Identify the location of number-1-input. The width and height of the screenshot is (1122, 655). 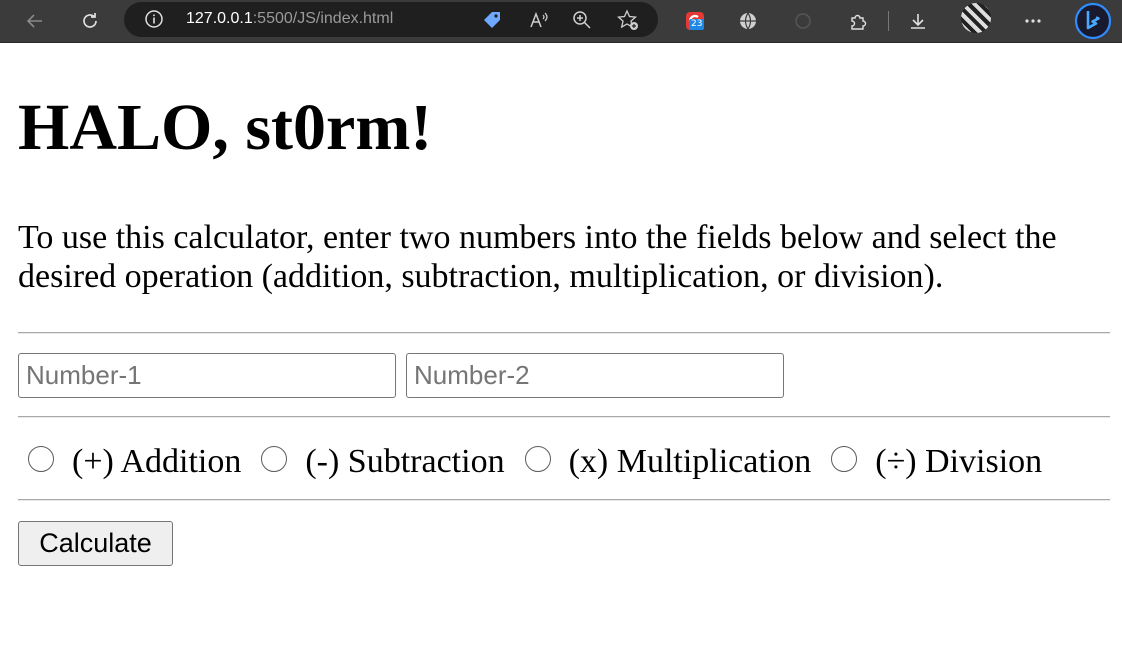
(207, 375).